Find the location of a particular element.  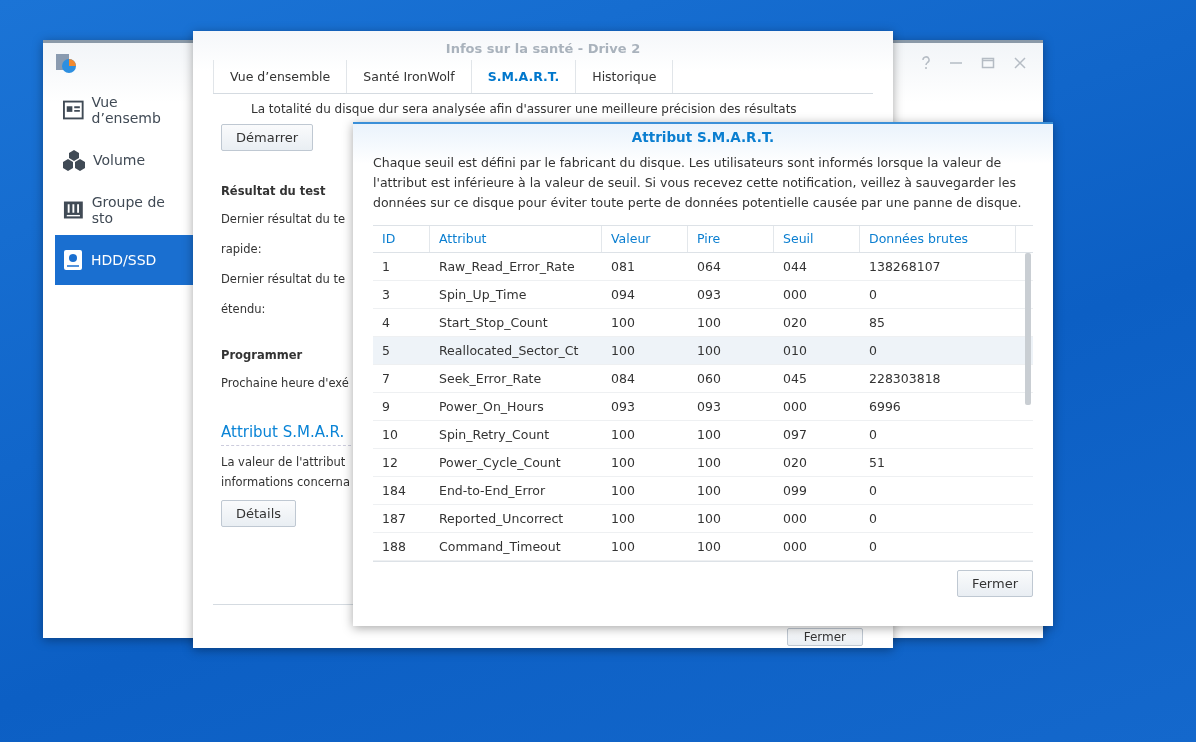

table-cell-text: 1 is located at coordinates (386, 267).